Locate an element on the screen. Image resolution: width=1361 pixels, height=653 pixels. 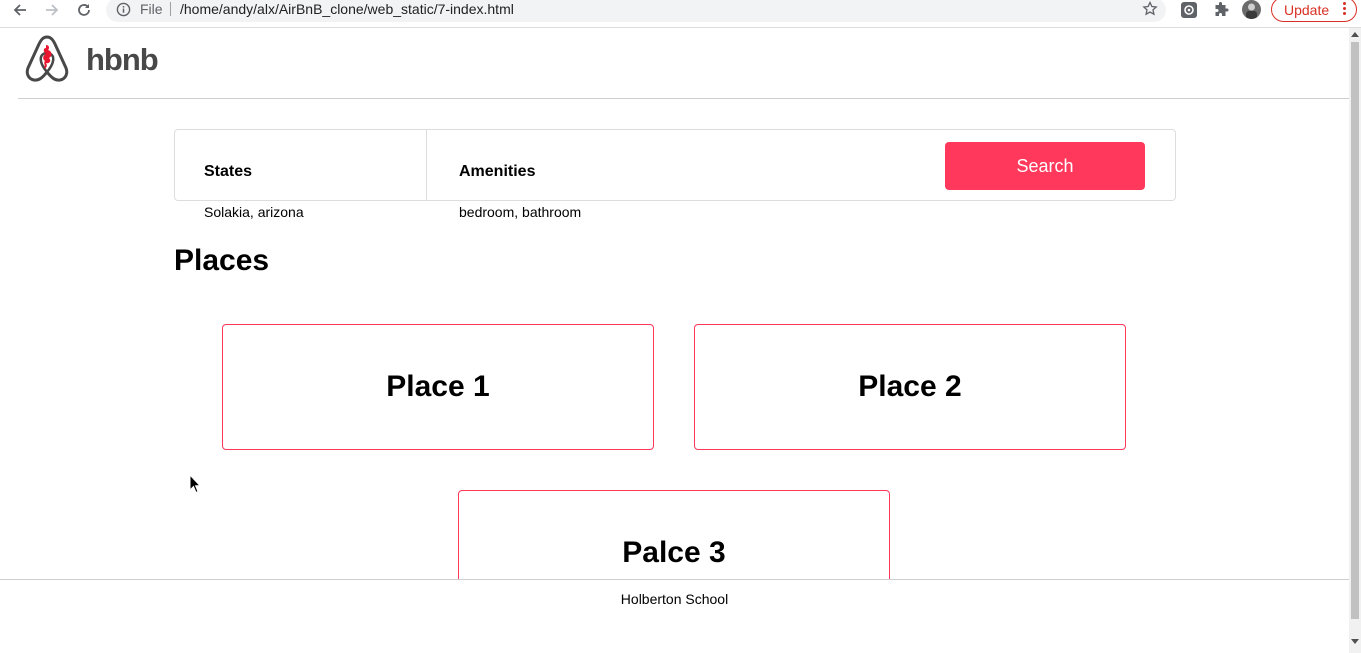
amenities-selected: bedroom, bathroom is located at coordinates (520, 212).